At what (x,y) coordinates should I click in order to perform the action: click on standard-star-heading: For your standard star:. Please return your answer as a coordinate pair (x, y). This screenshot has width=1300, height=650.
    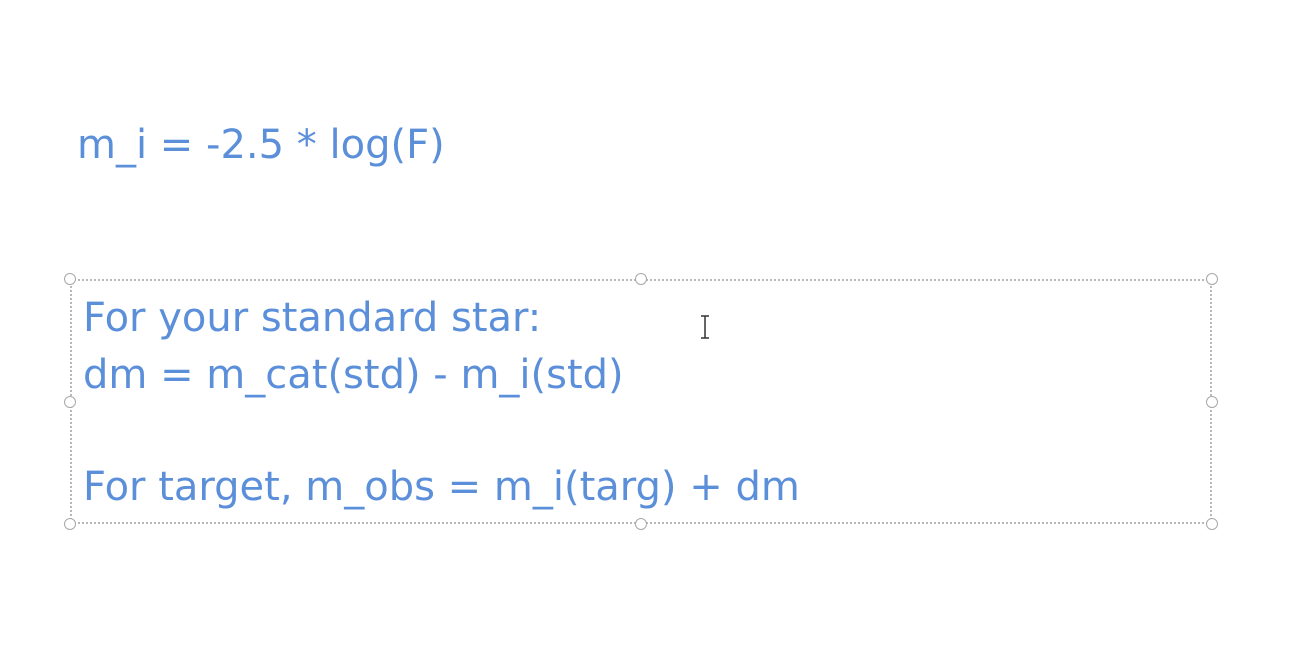
    Looking at the image, I should click on (312, 318).